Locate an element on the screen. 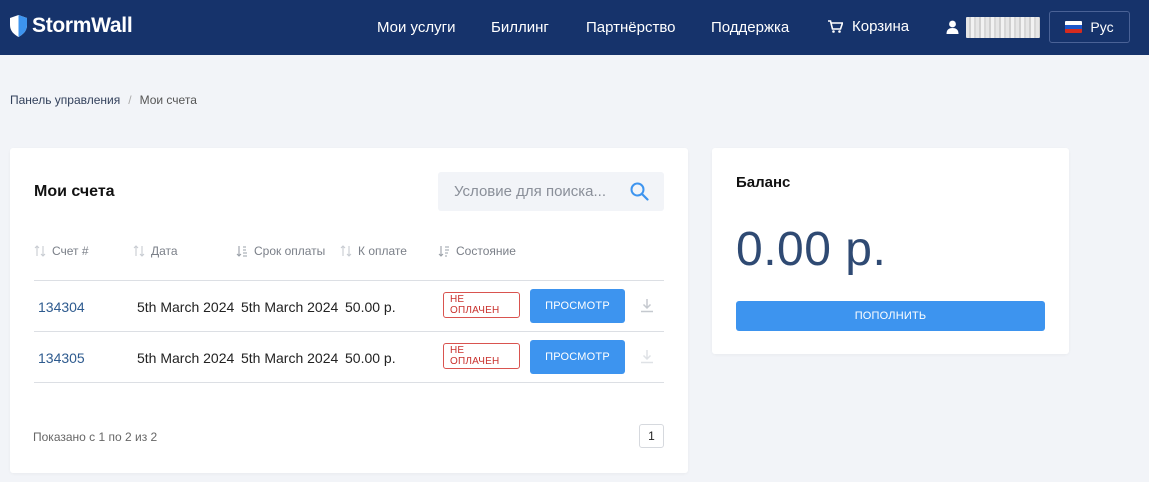 Image resolution: width=1149 pixels, height=482 pixels. invoice-number-link: 134305 is located at coordinates (61, 358).